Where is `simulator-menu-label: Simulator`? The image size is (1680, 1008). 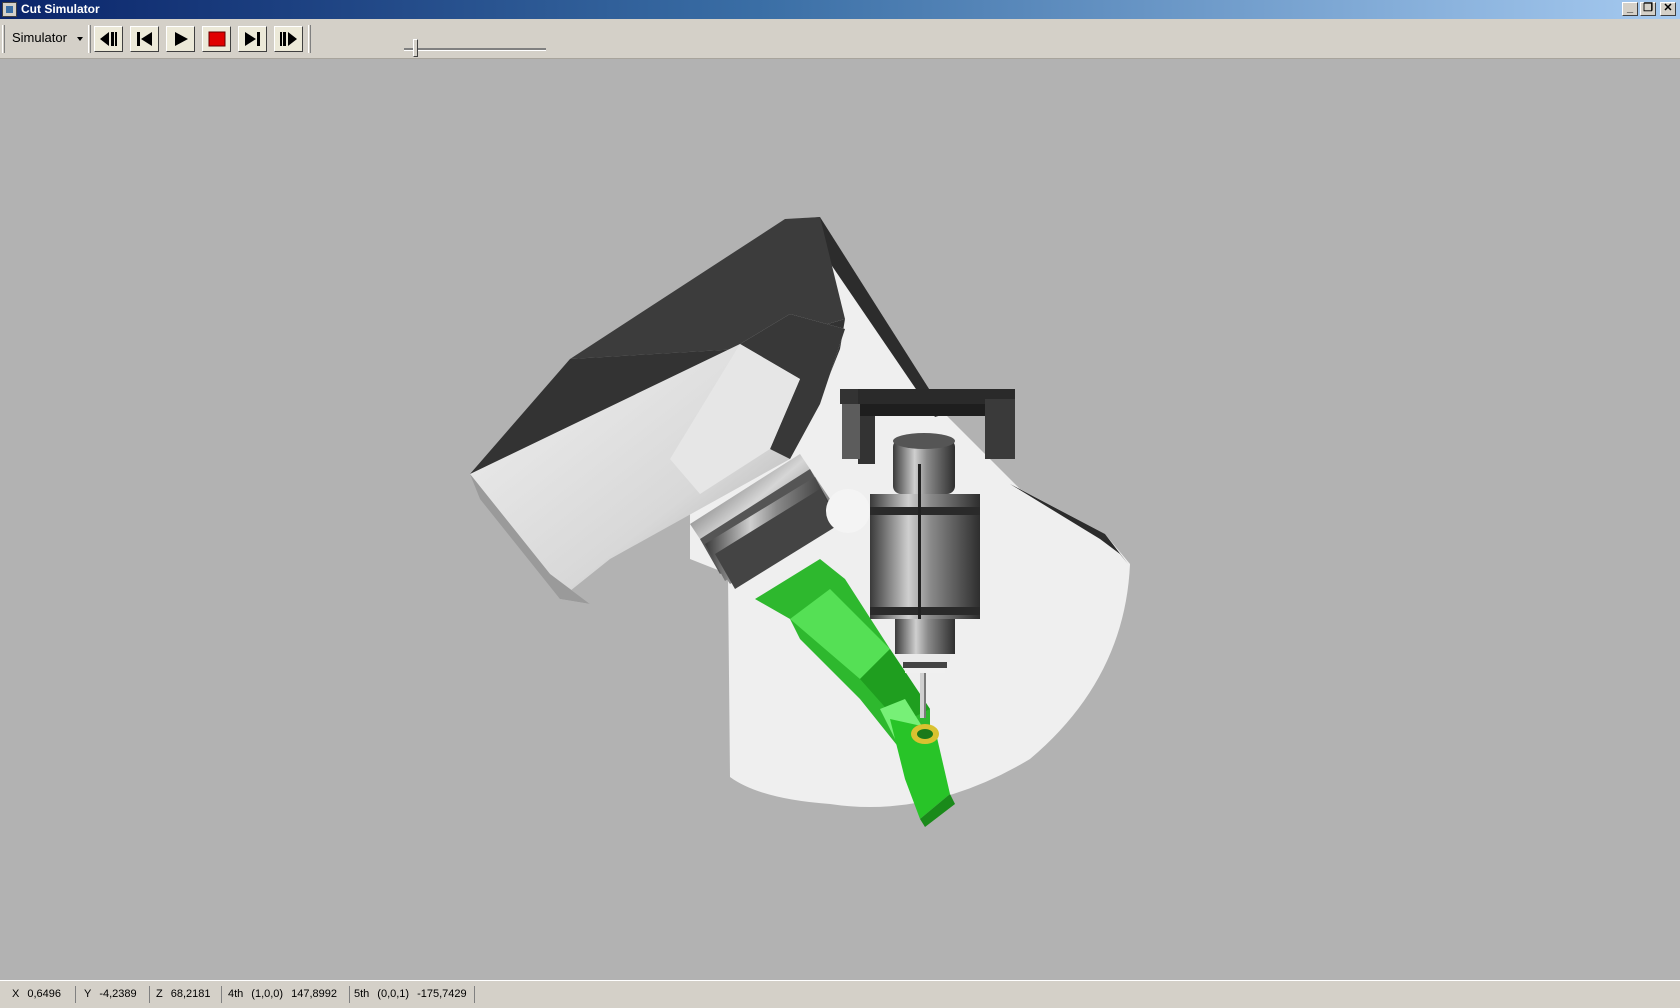
simulator-menu-label: Simulator is located at coordinates (39, 37).